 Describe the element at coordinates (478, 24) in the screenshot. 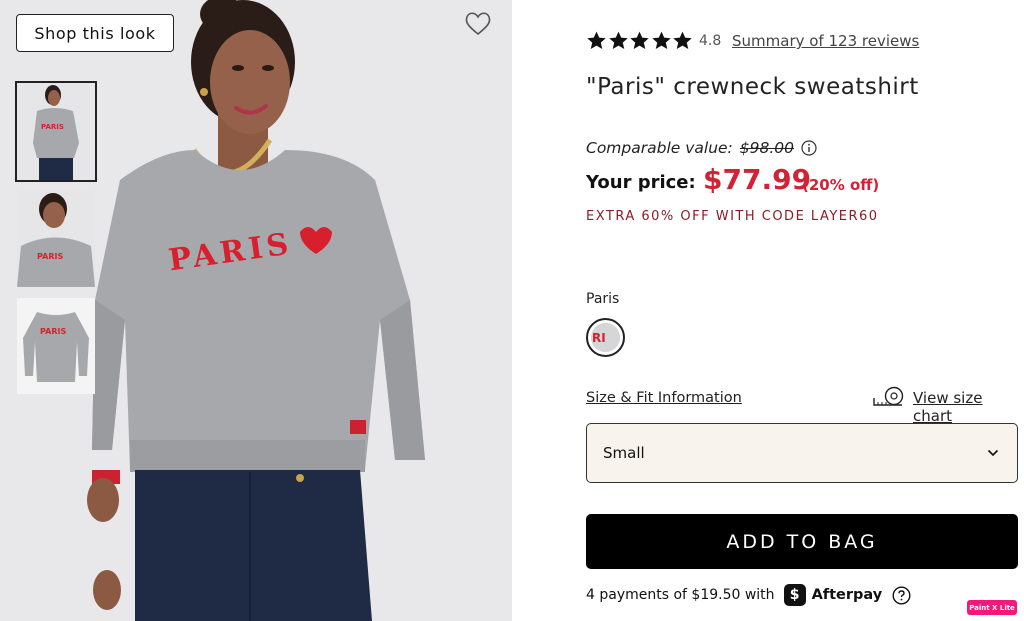

I see `heart-outline-icon` at that location.